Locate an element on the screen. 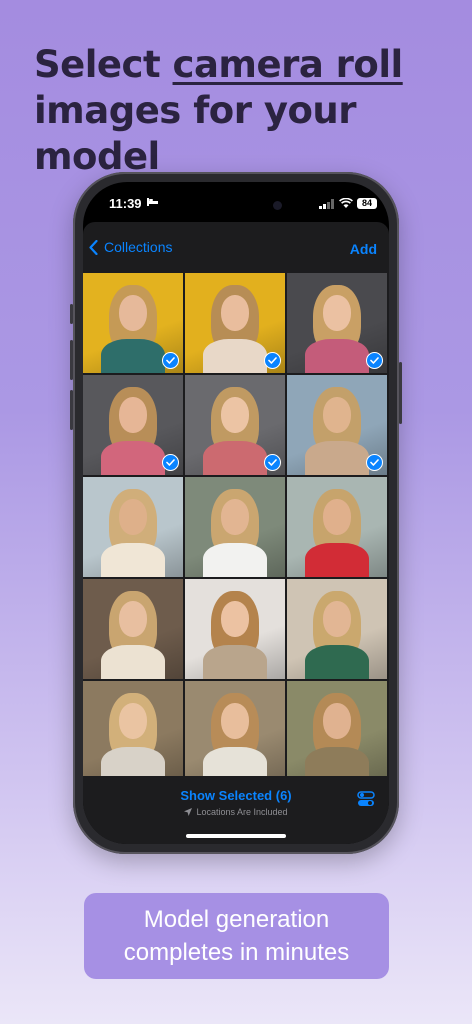  side-button-silent is located at coordinates (71, 314).